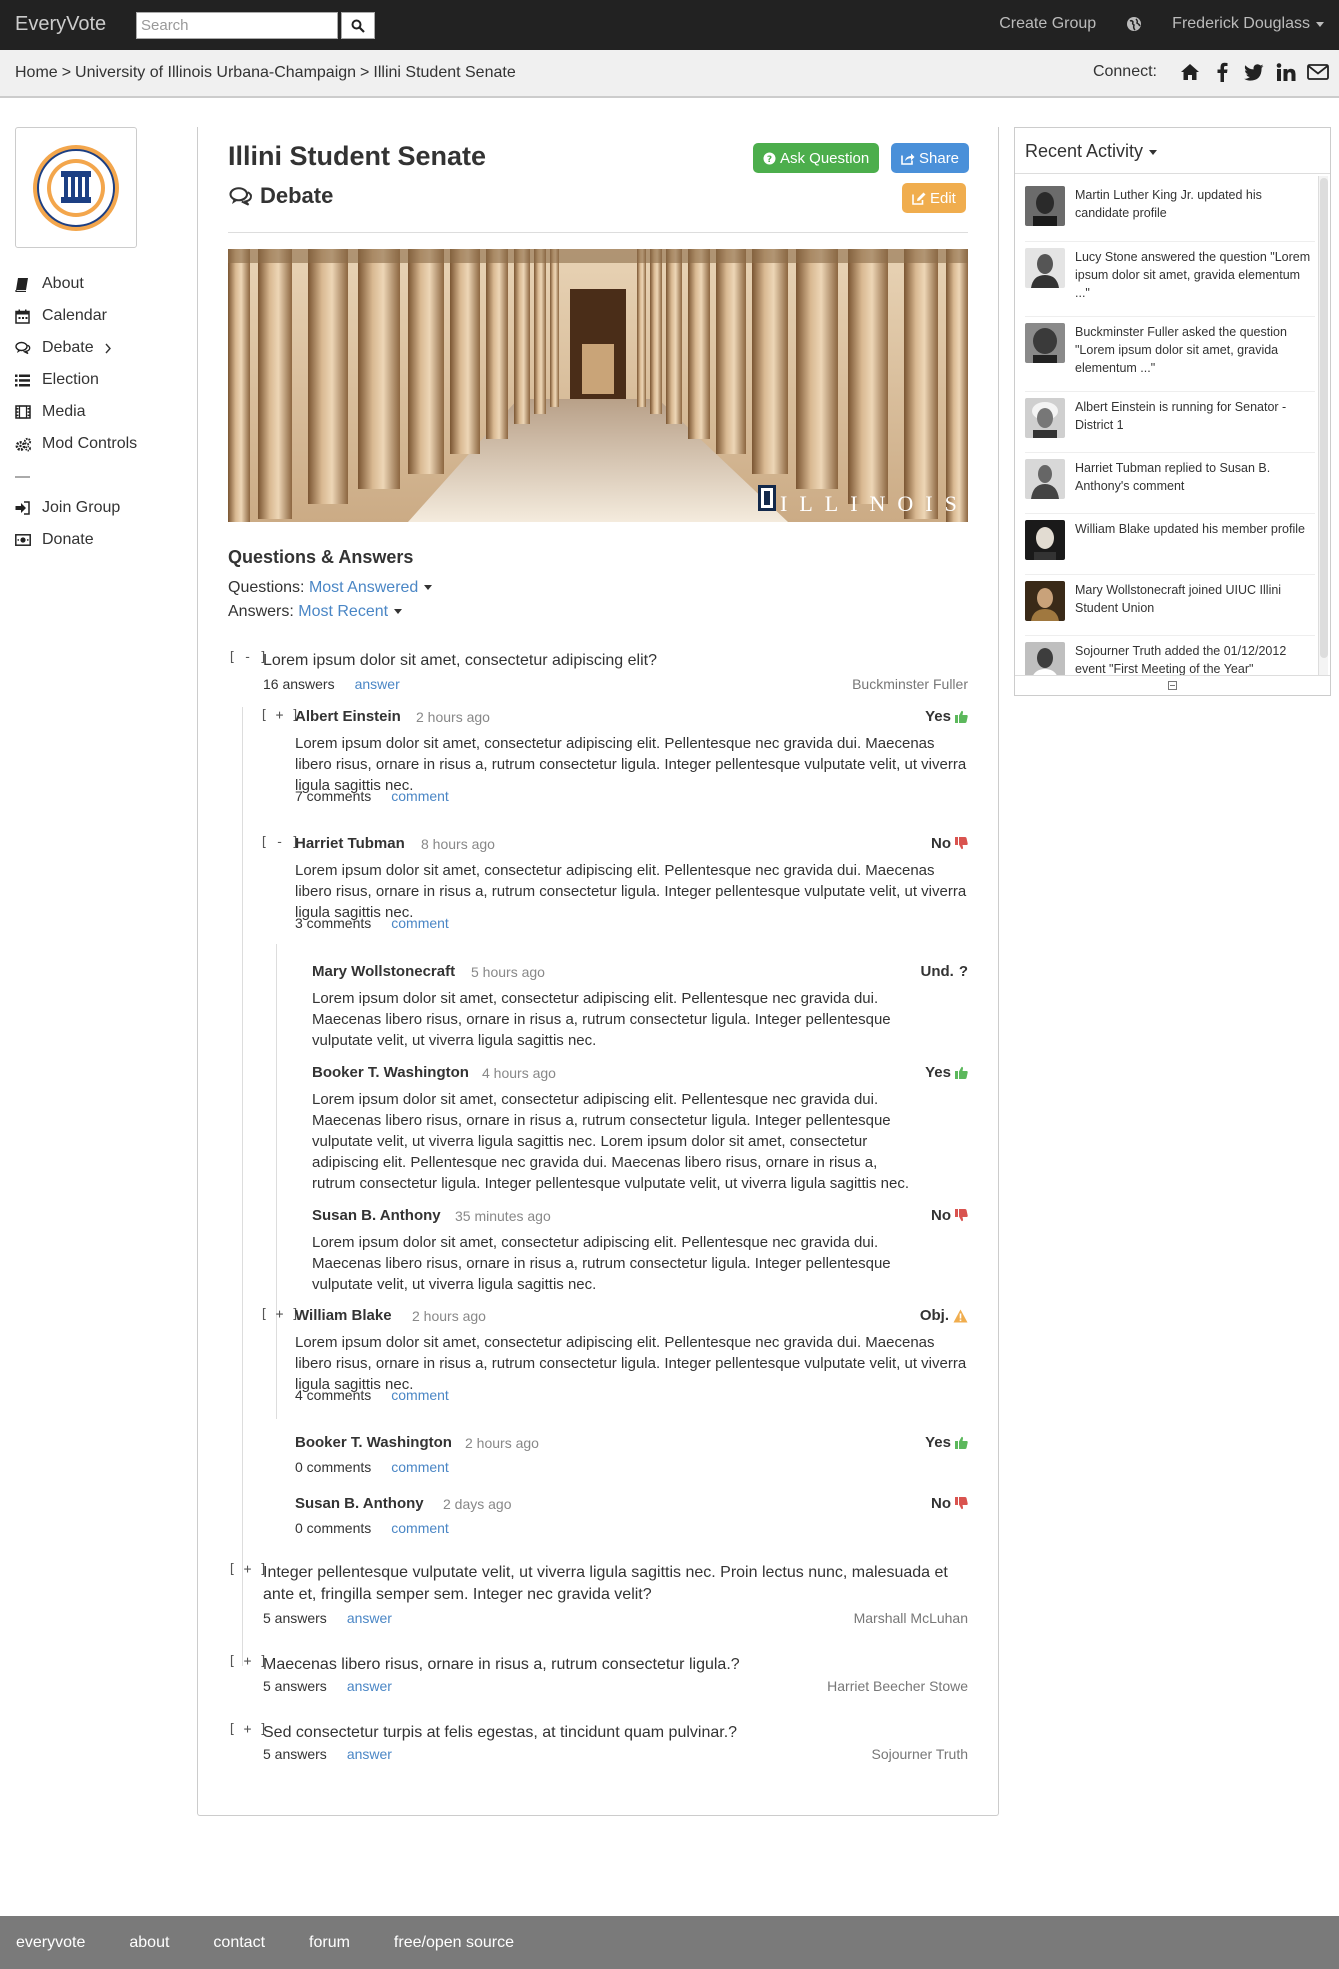 This screenshot has width=1339, height=1969. Describe the element at coordinates (390, 1072) in the screenshot. I see `reply-author: Booker T. Washington` at that location.